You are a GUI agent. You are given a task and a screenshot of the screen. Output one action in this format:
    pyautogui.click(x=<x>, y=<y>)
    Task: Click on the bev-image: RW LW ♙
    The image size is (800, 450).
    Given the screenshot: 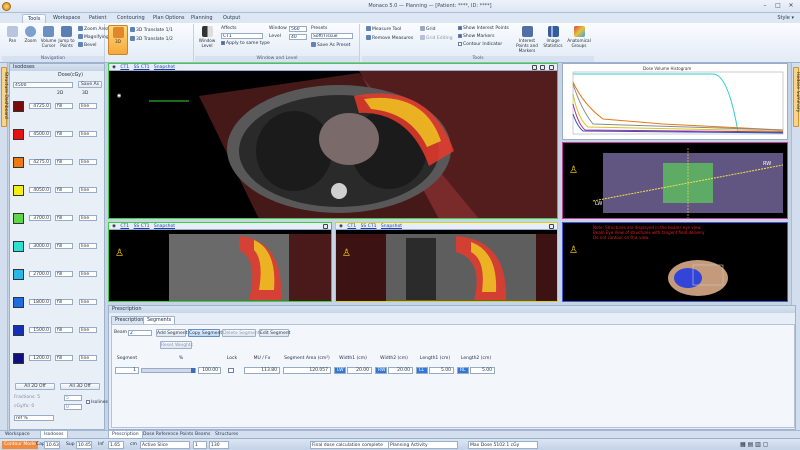 What is the action you would take?
    pyautogui.click(x=675, y=181)
    